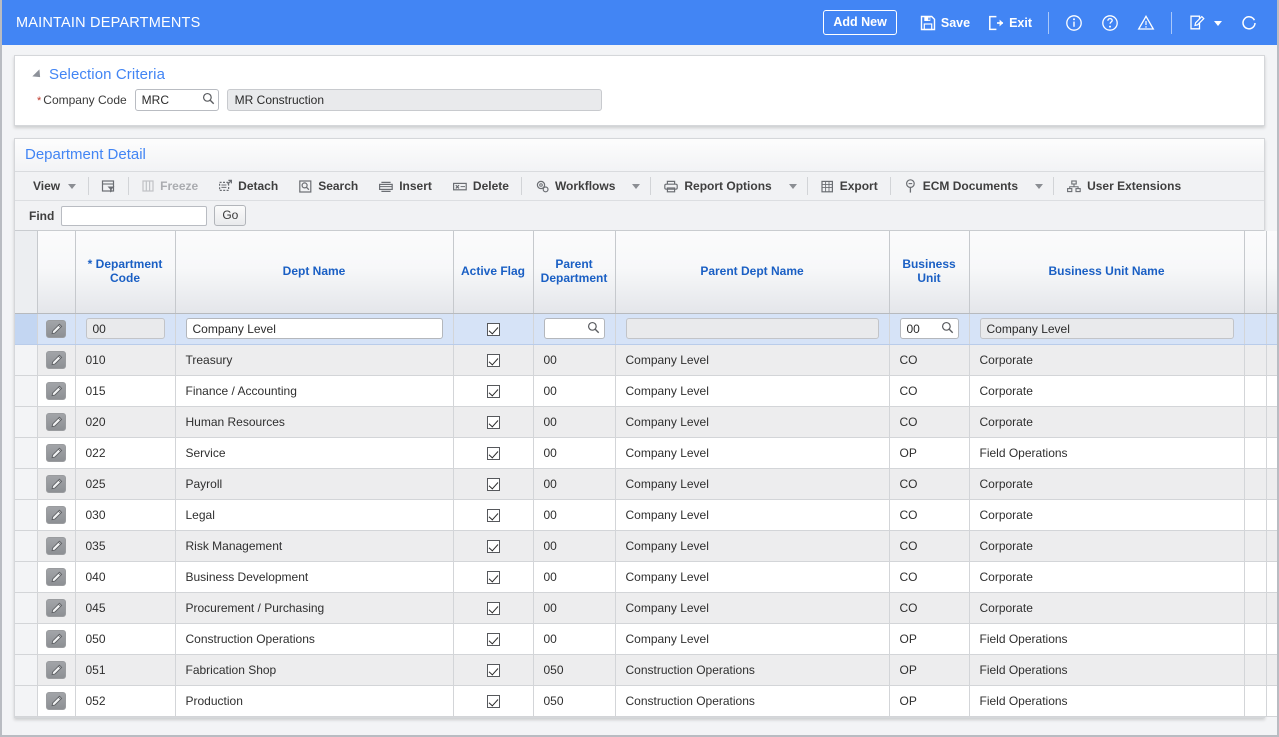 This screenshot has width=1279, height=737. Describe the element at coordinates (1218, 23) in the screenshot. I see `notes-caret-icon` at that location.